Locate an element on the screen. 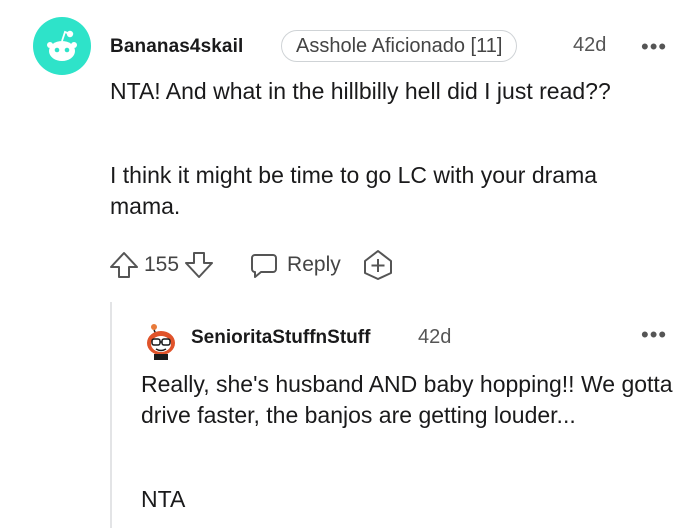  downvote-arrow-icon is located at coordinates (199, 265).